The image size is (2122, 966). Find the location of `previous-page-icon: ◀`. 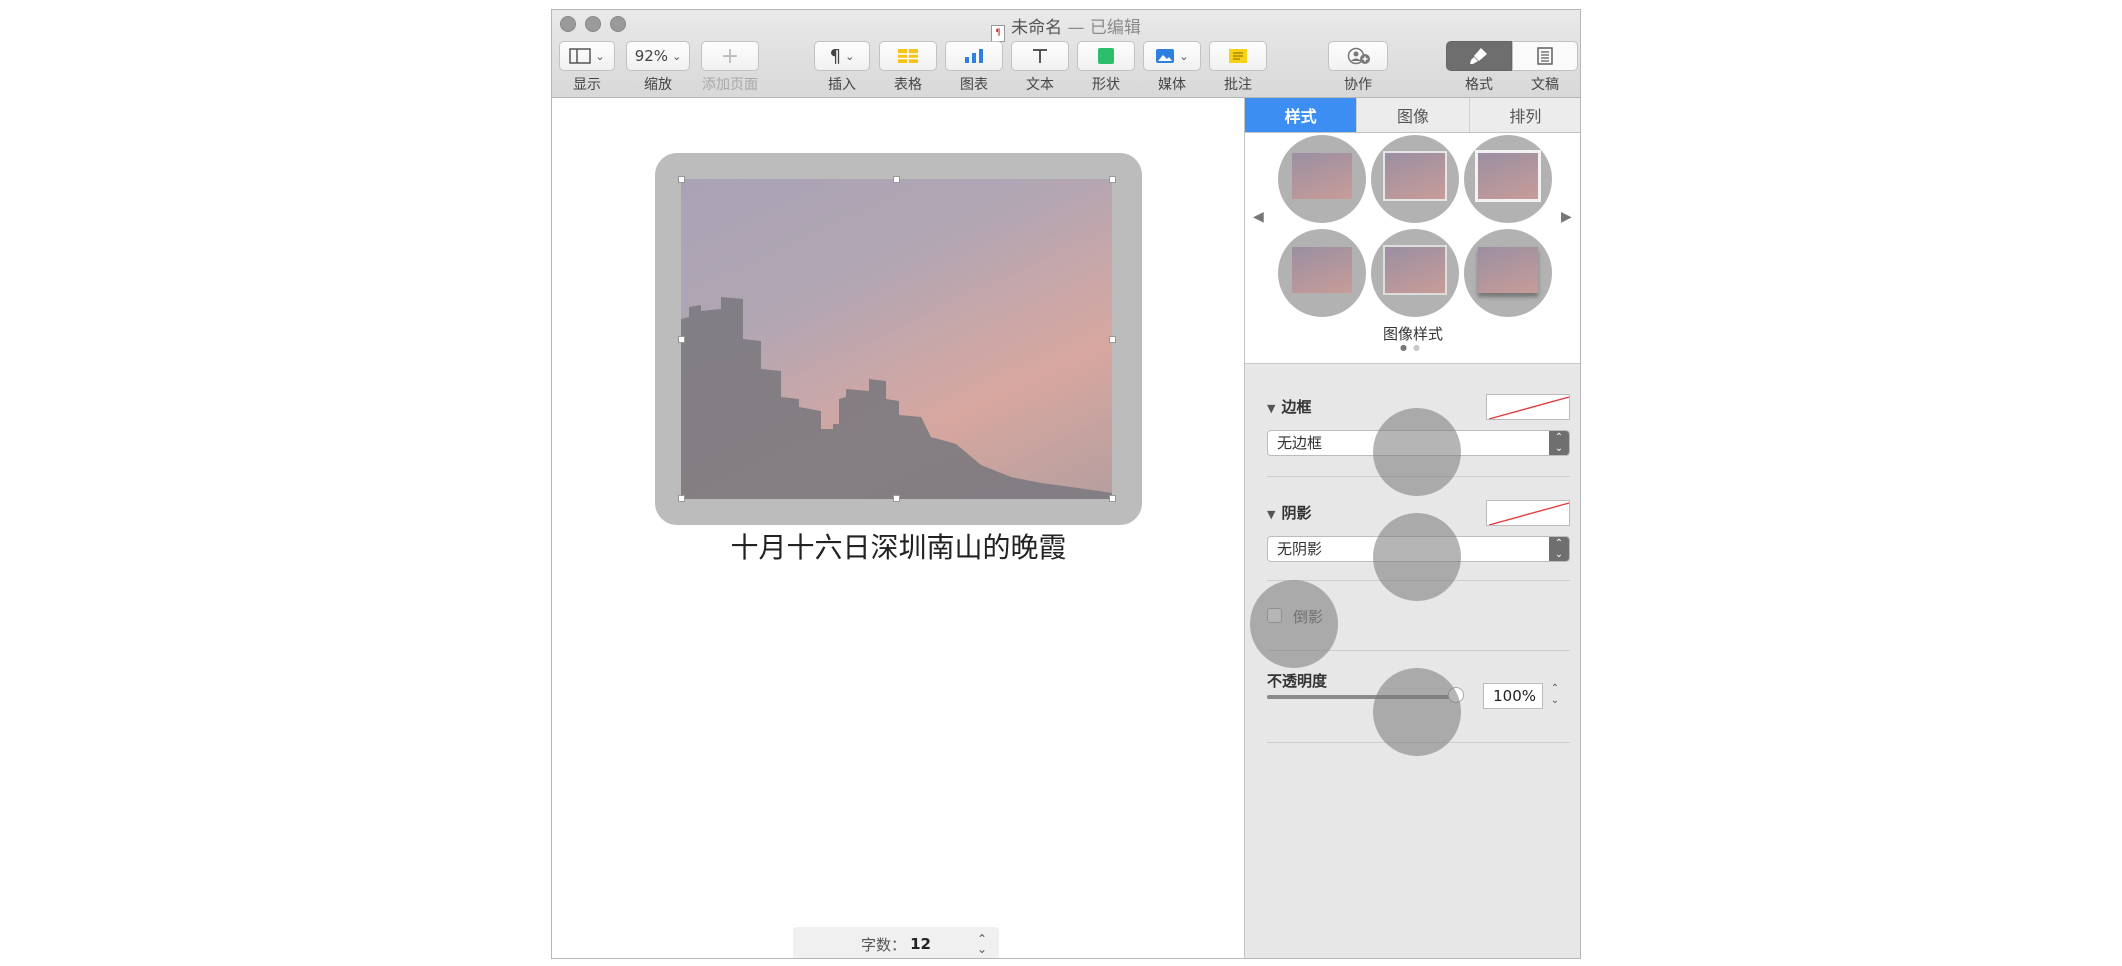

previous-page-icon: ◀ is located at coordinates (1258, 217).